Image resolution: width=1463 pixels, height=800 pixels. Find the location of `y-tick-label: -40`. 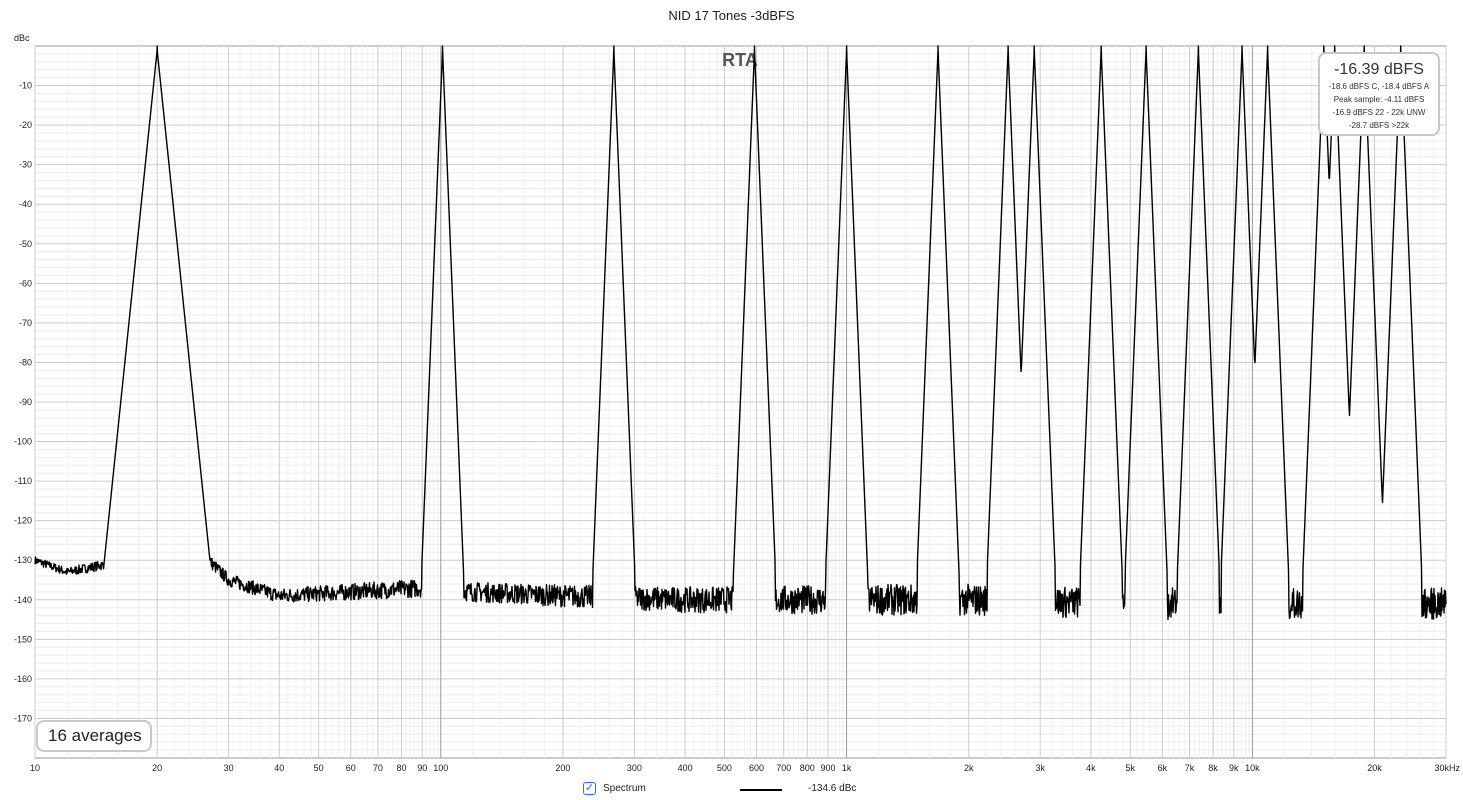

y-tick-label: -40 is located at coordinates (25, 204).